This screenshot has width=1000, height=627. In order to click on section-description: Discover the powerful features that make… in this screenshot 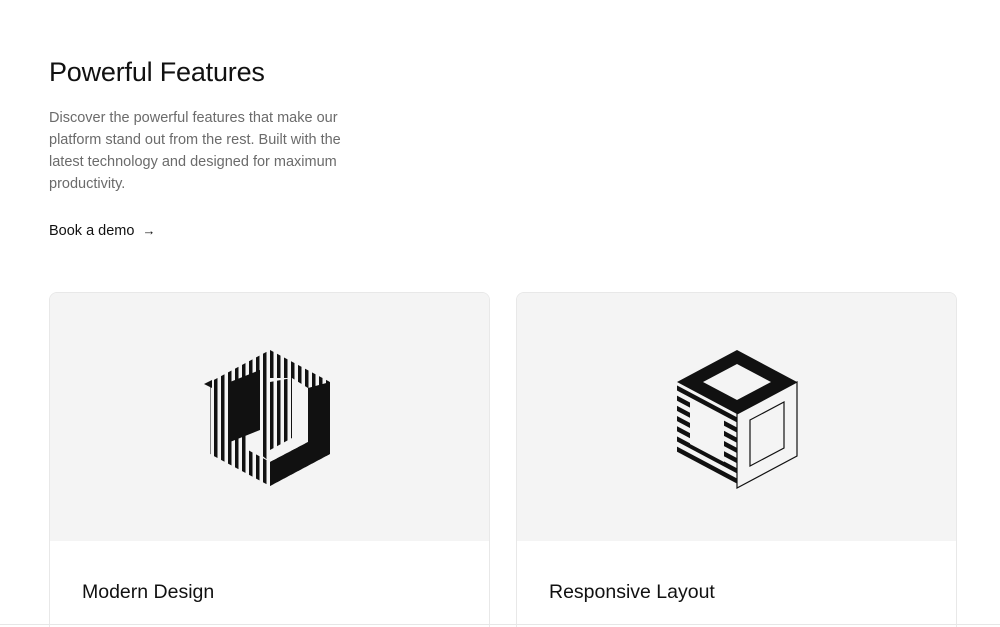, I will do `click(195, 151)`.